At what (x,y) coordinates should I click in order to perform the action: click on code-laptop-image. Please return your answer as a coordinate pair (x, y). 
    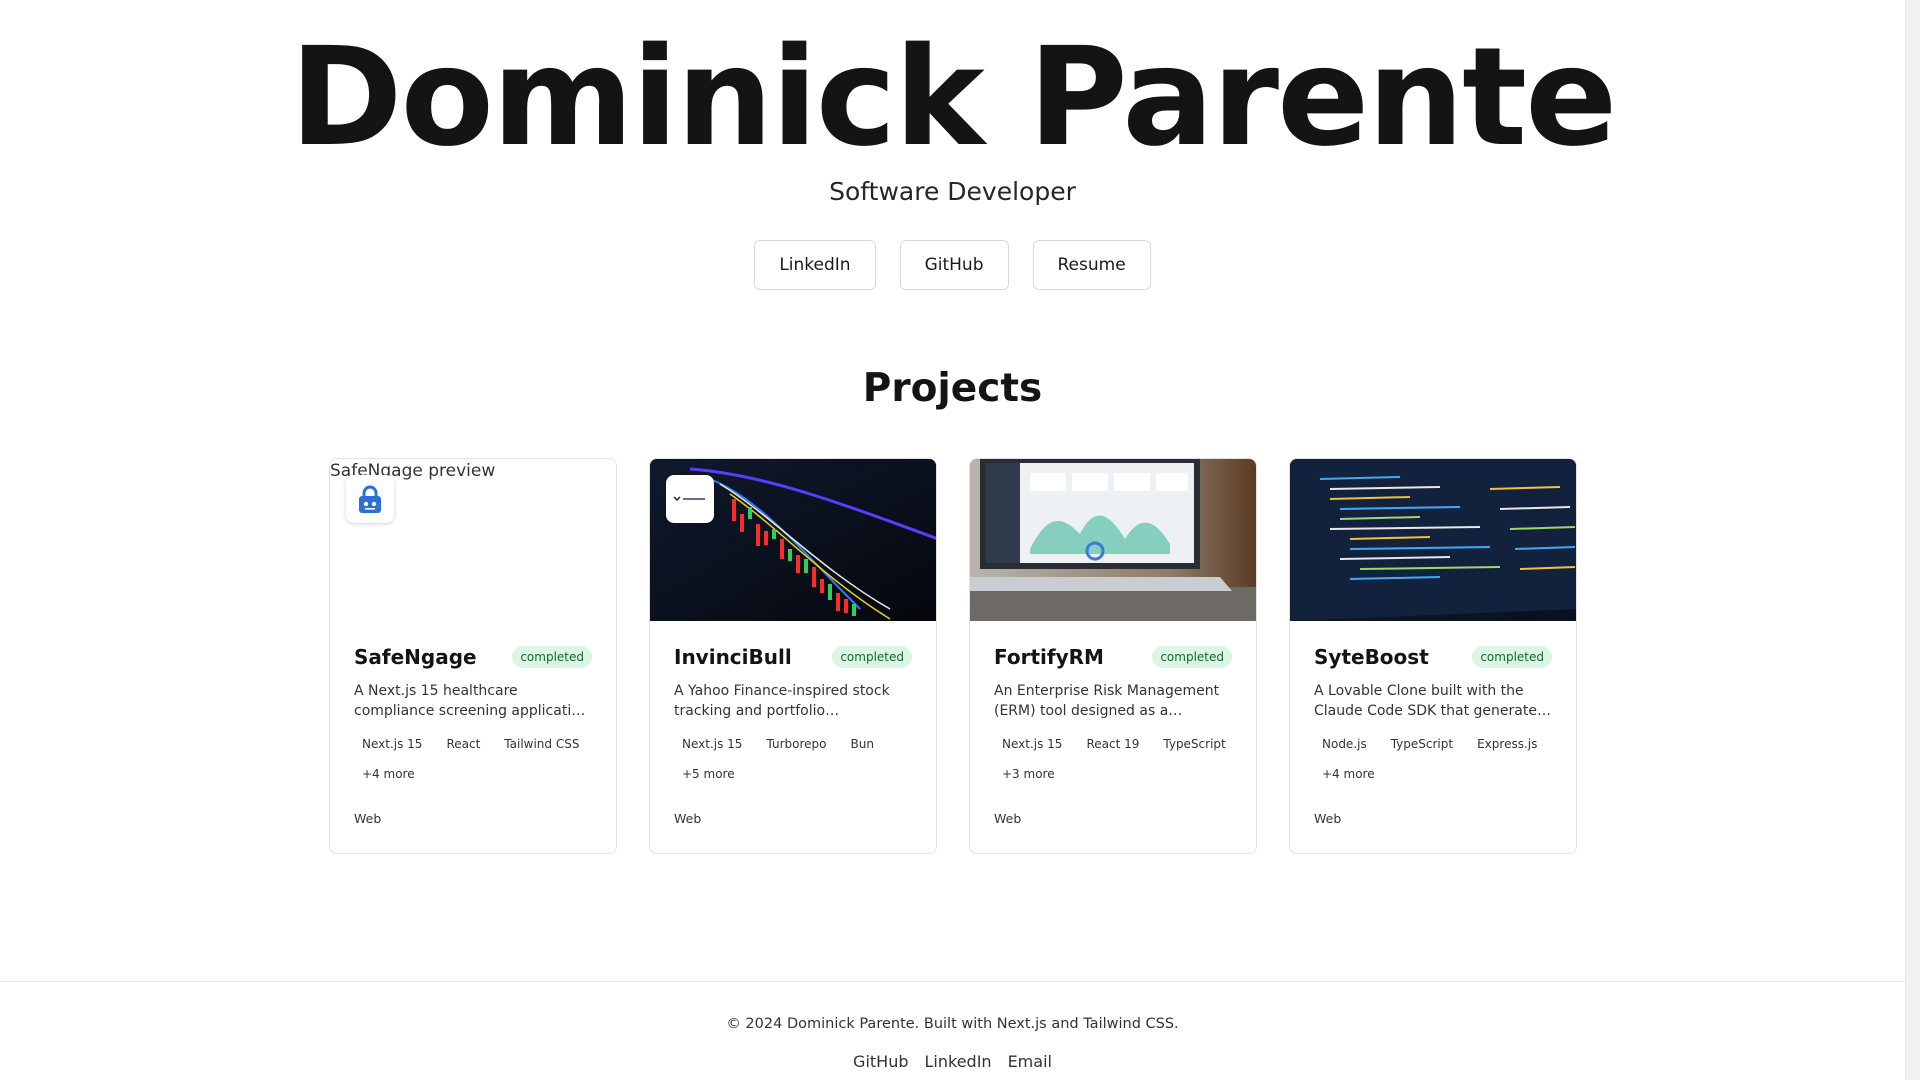
    Looking at the image, I should click on (1433, 540).